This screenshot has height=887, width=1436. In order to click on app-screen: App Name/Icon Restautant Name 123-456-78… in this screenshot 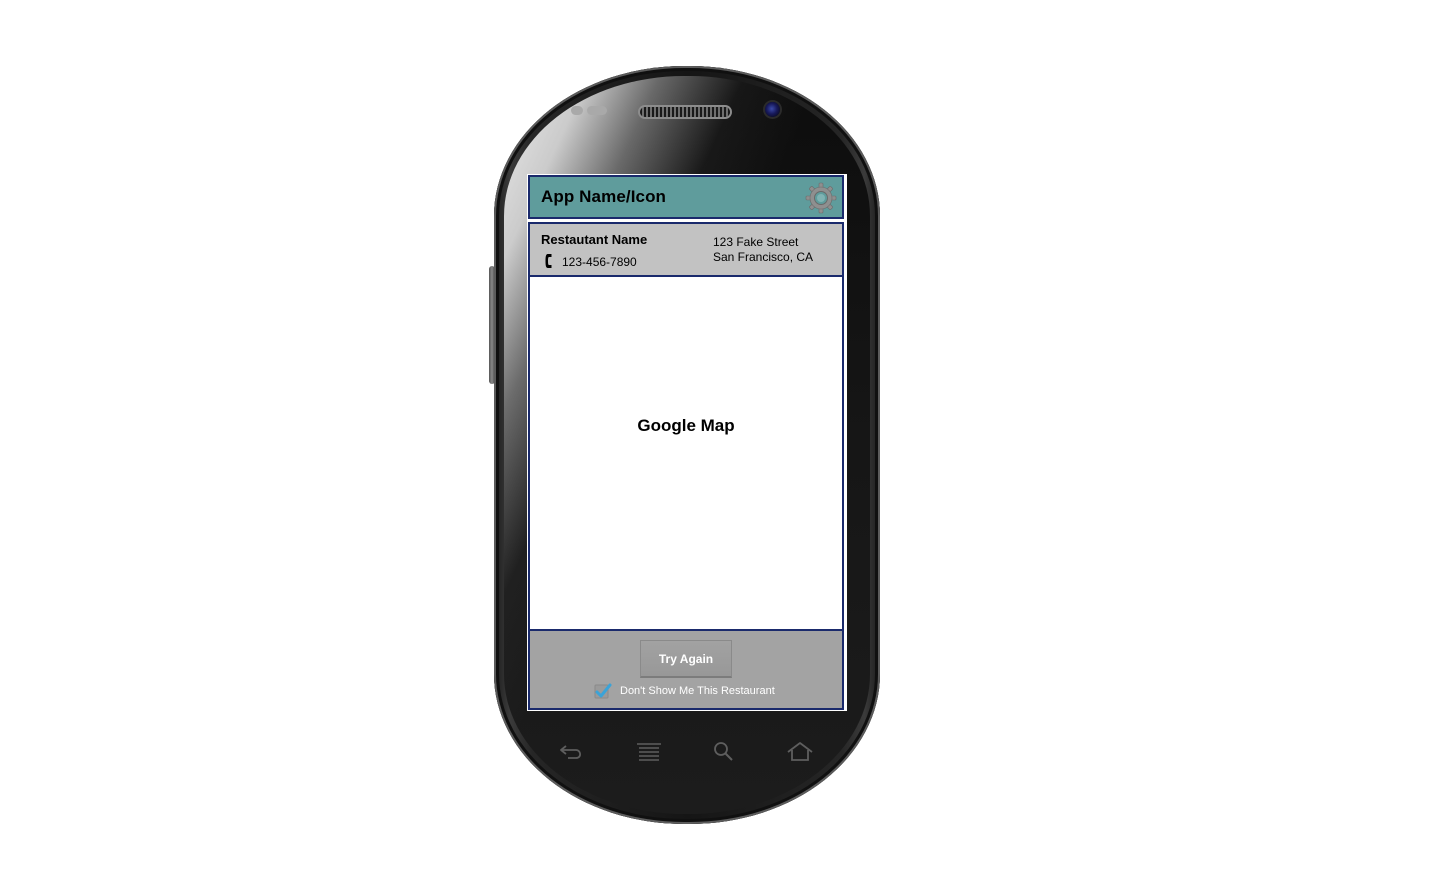, I will do `click(687, 442)`.